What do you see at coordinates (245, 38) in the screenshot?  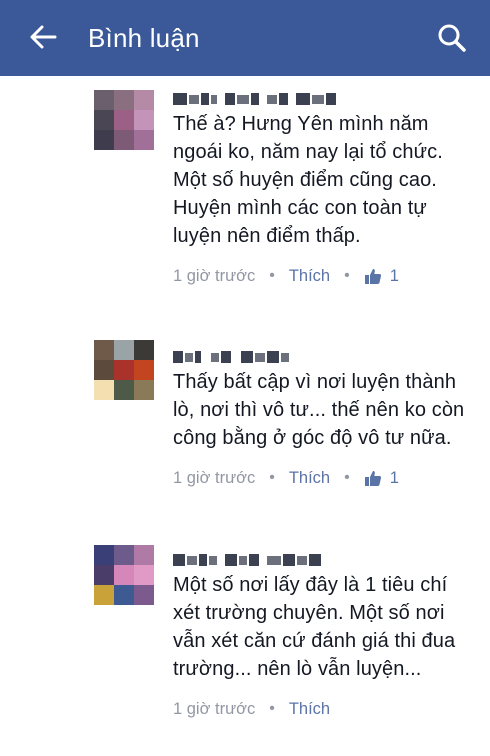 I see `app-bar: Bình luận` at bounding box center [245, 38].